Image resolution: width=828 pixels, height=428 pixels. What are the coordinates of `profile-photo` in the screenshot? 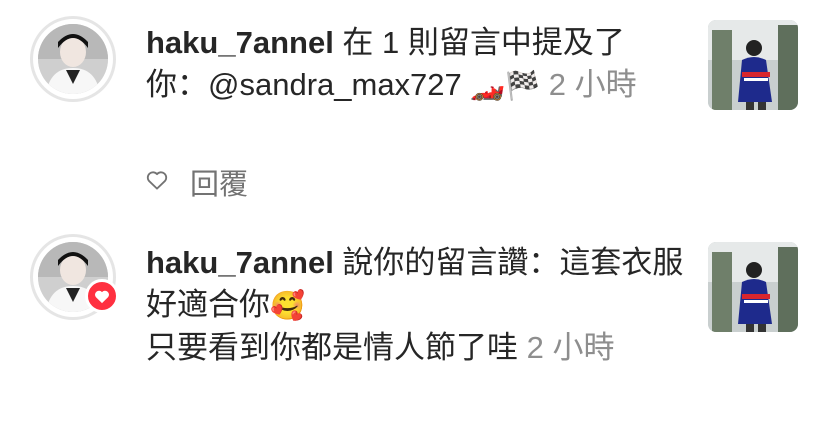 It's located at (73, 59).